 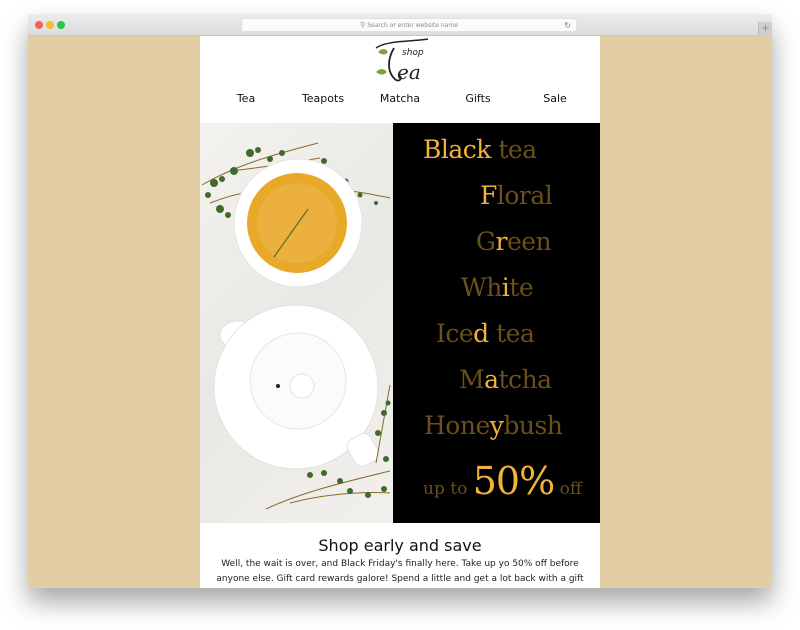 I want to click on address-bar: ⚲ Search or enter website name ↻, so click(x=409, y=25).